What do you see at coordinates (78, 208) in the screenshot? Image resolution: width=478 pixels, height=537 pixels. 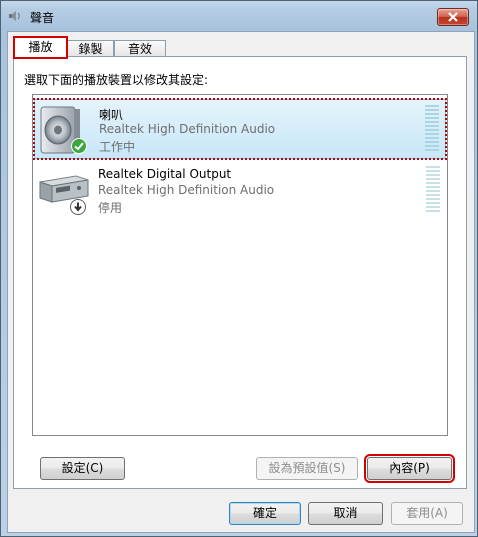 I see `disabled-arrow-icon` at bounding box center [78, 208].